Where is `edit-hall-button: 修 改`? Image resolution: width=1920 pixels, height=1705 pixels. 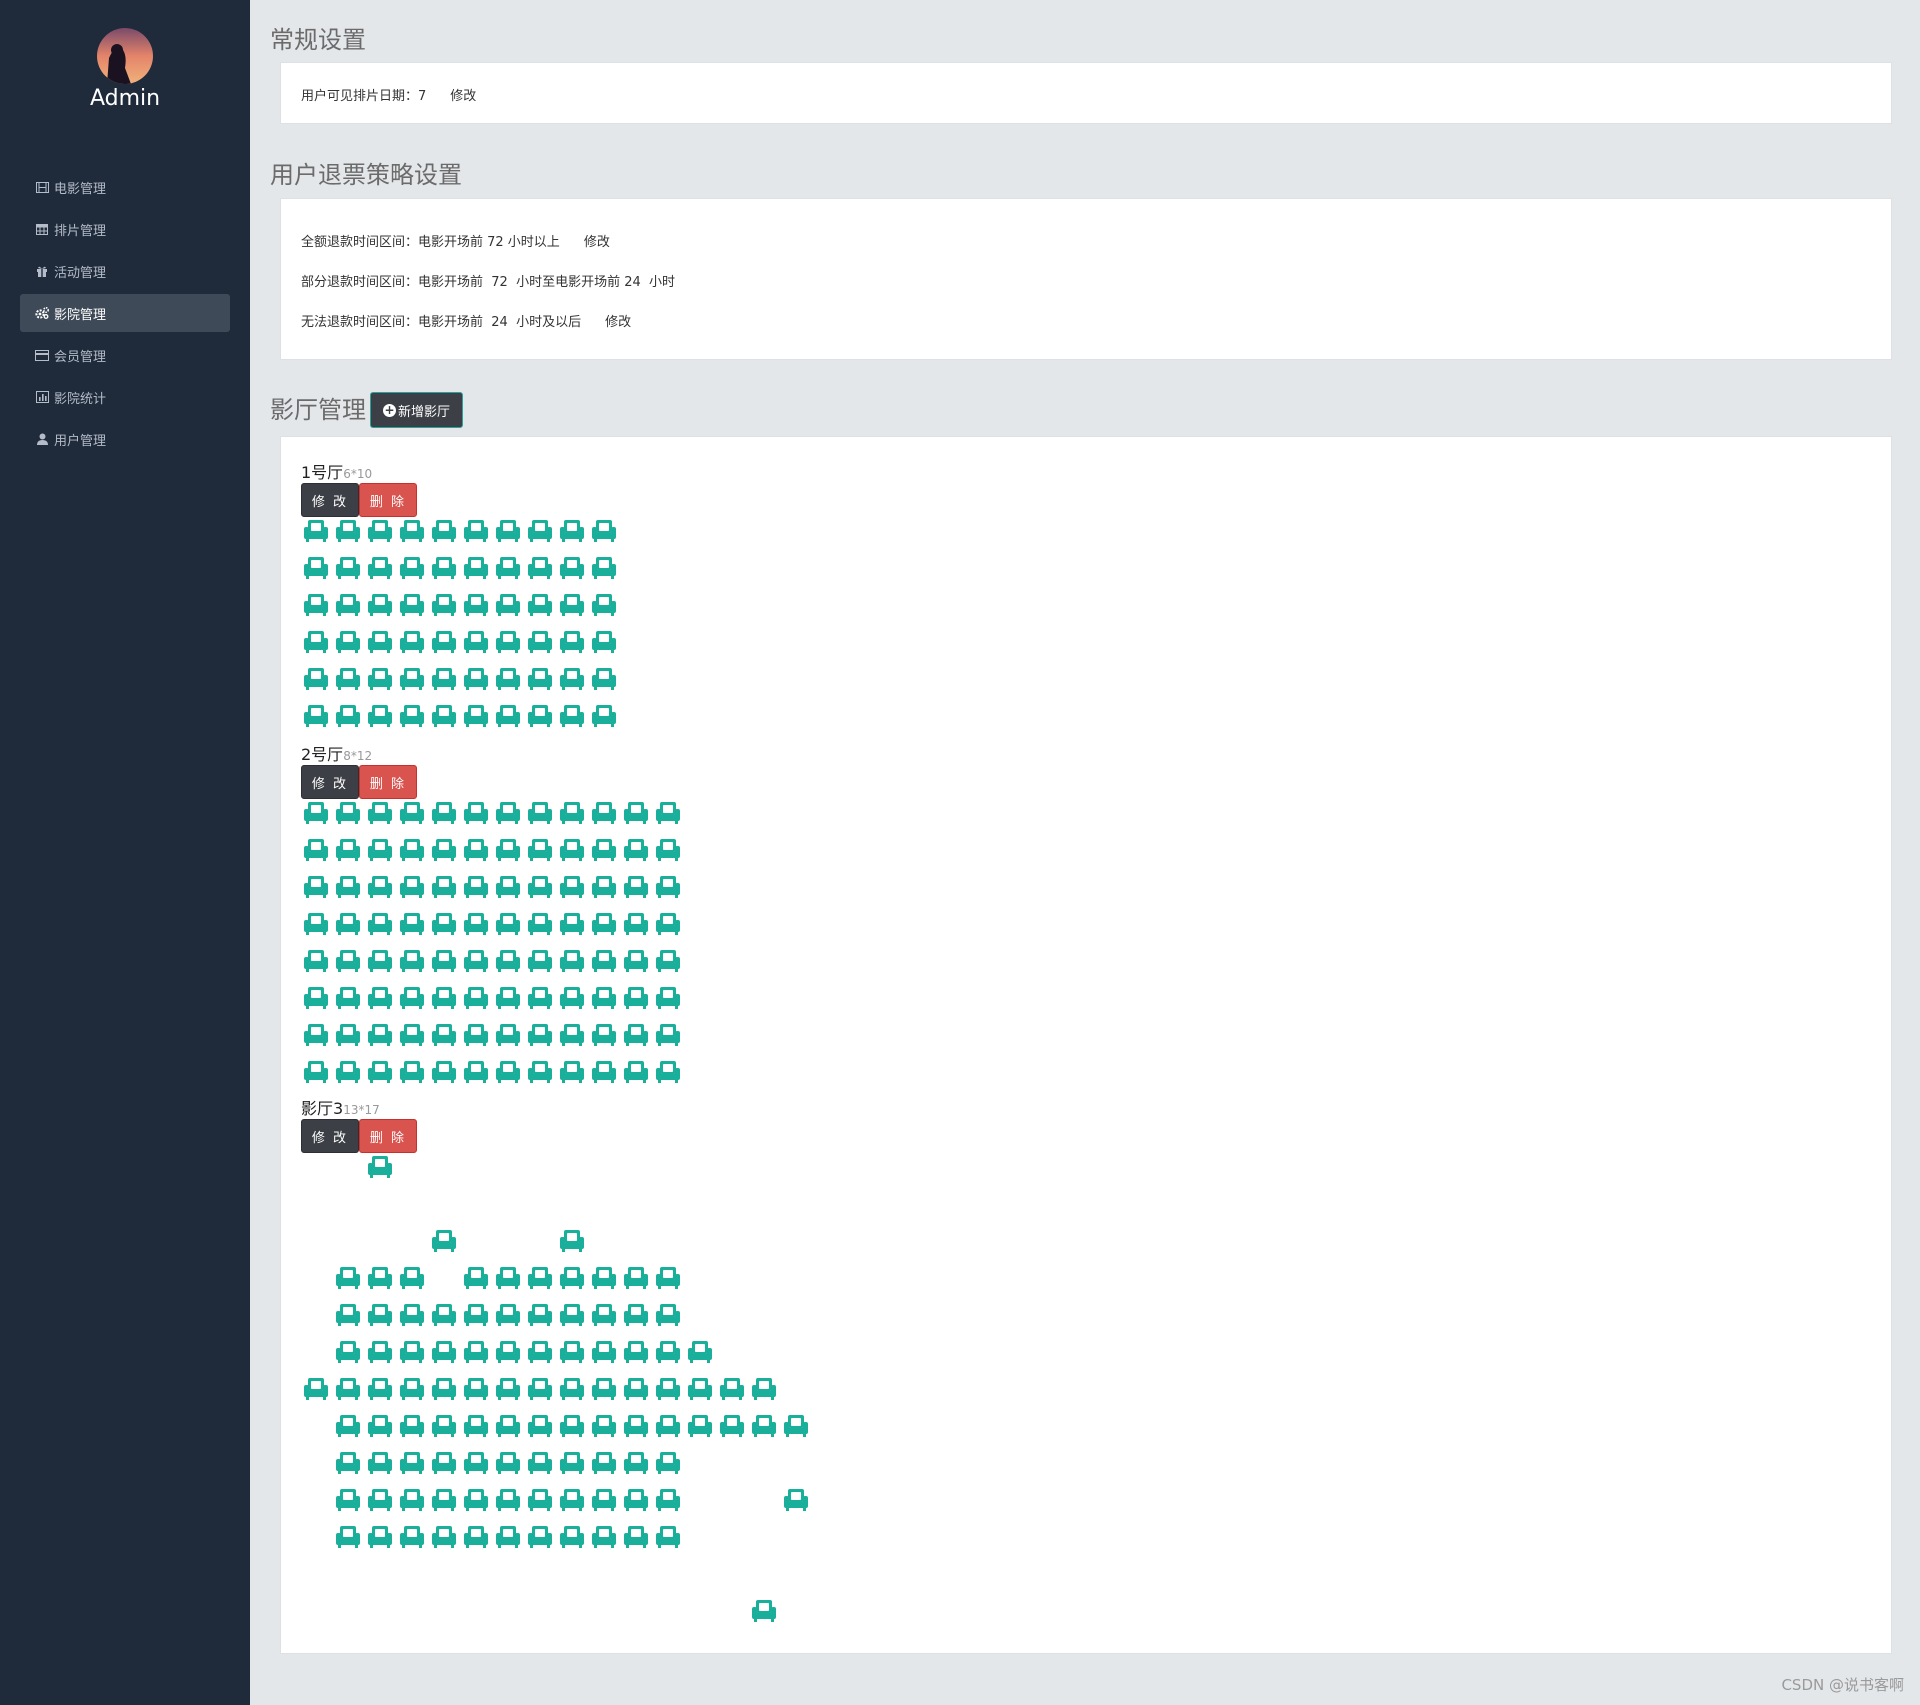
edit-hall-button: 修 改 is located at coordinates (330, 500).